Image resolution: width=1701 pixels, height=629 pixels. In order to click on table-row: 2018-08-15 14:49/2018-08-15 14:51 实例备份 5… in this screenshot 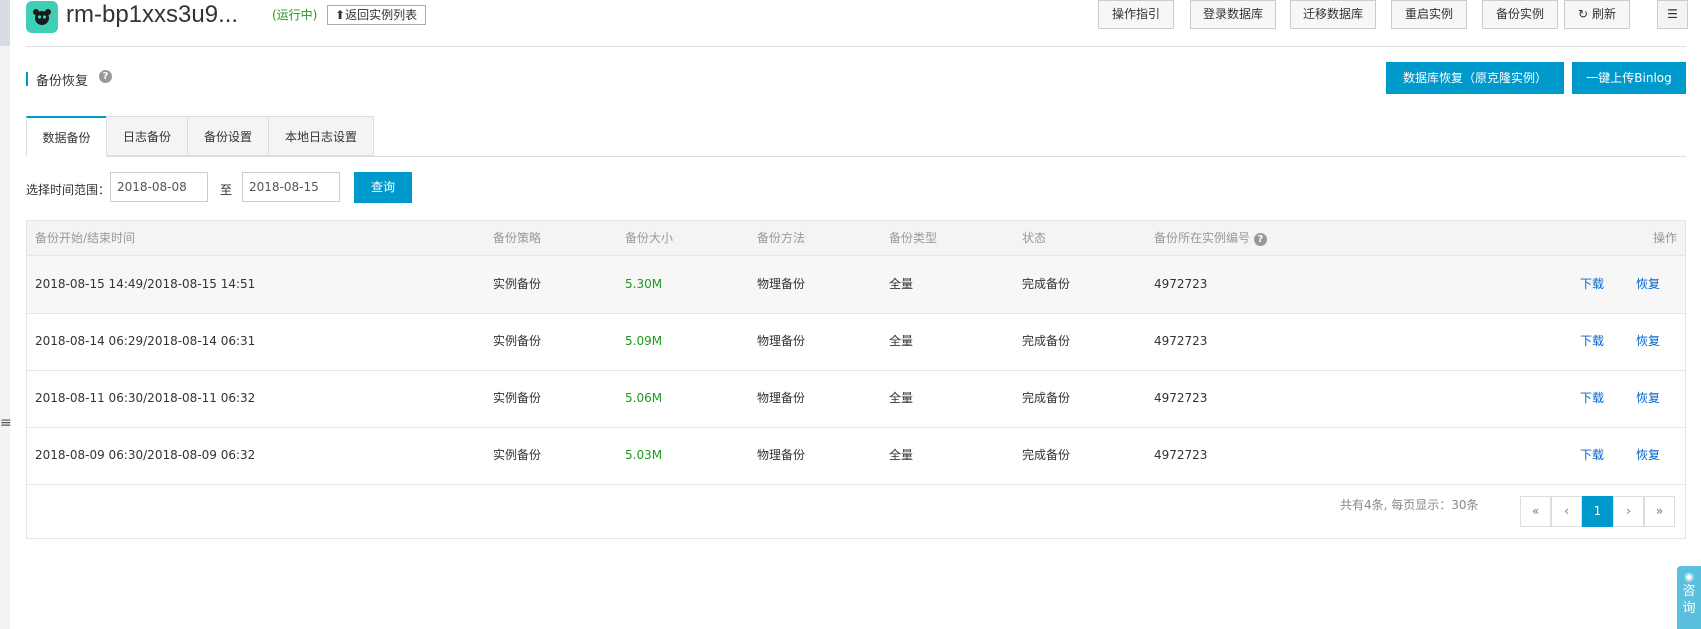, I will do `click(856, 285)`.